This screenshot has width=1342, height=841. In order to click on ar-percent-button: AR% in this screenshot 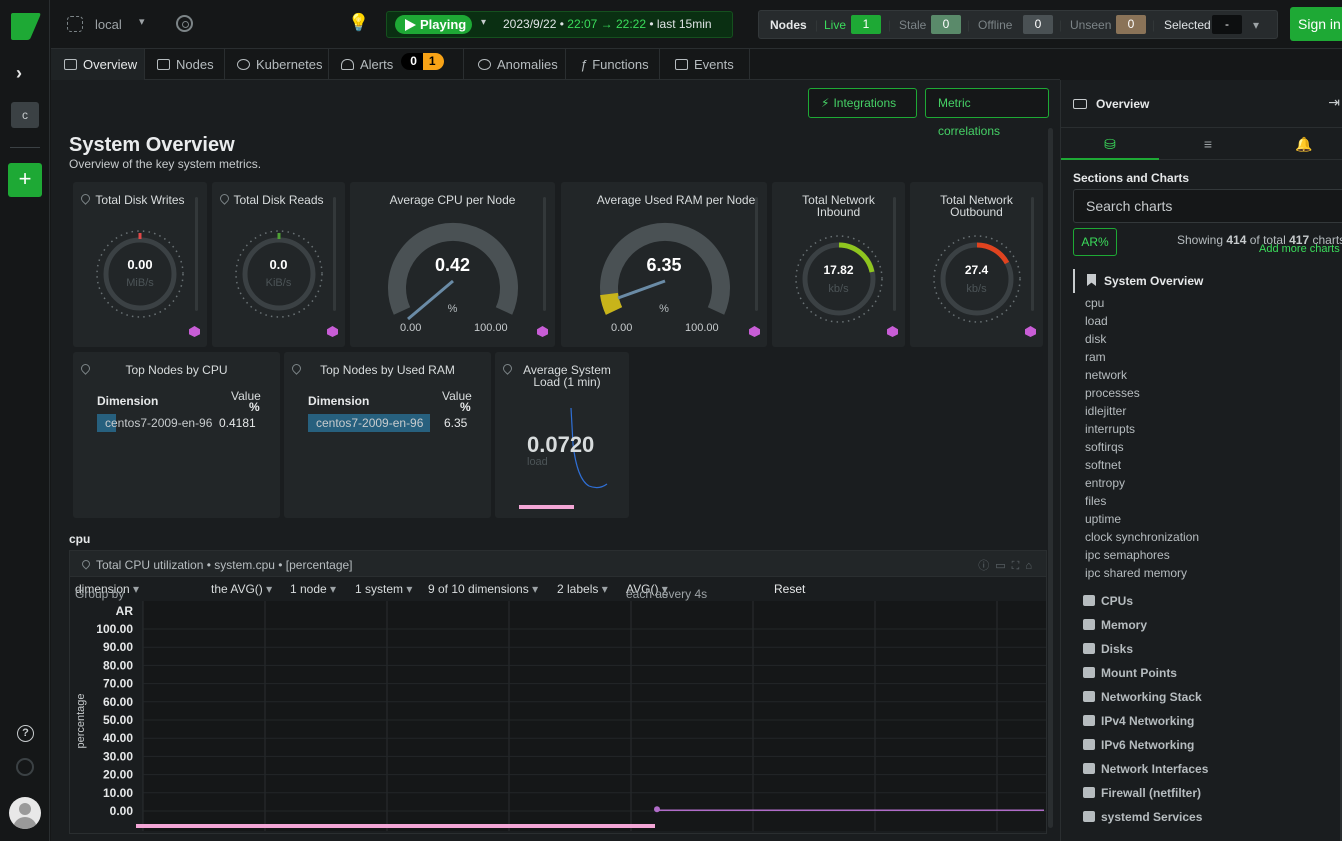, I will do `click(1095, 242)`.